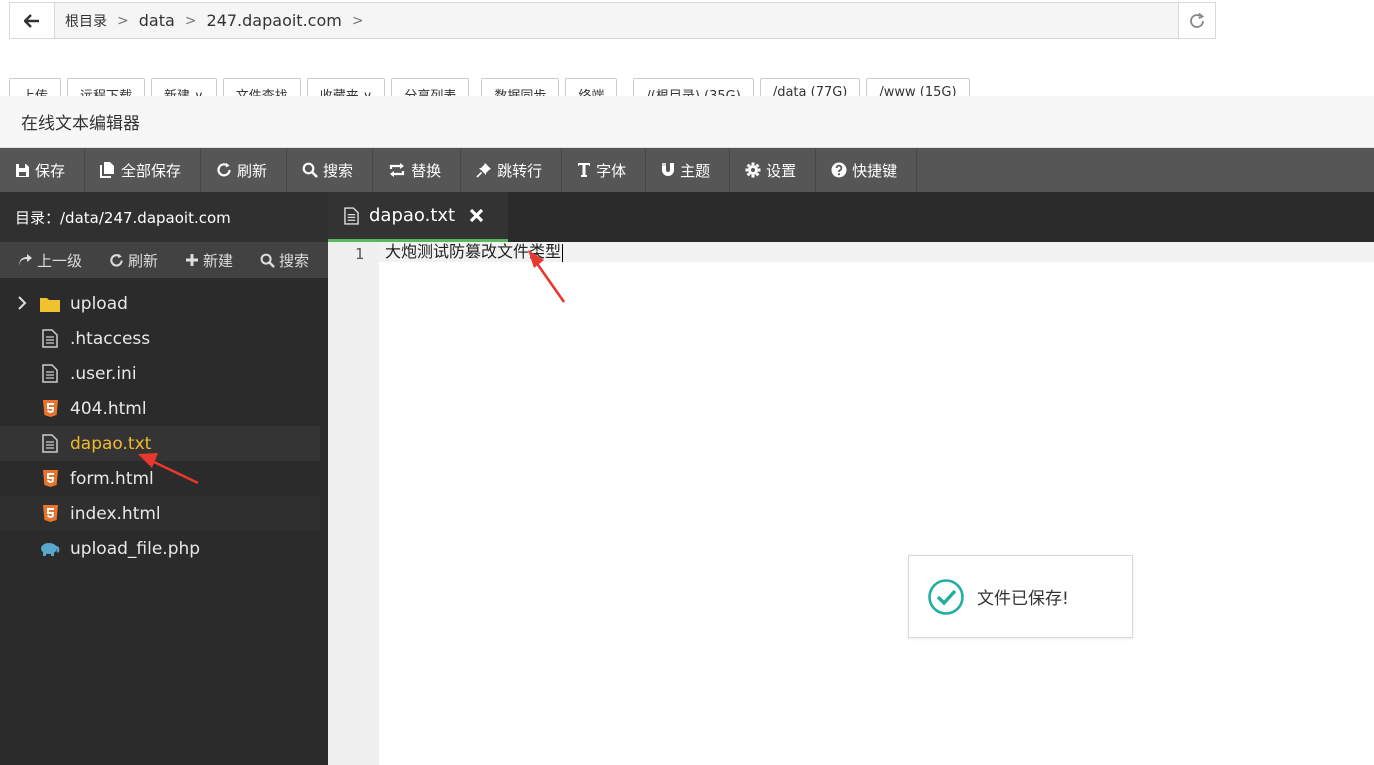 The width and height of the screenshot is (1374, 765). Describe the element at coordinates (781, 170) in the screenshot. I see `settings-label: 设置` at that location.